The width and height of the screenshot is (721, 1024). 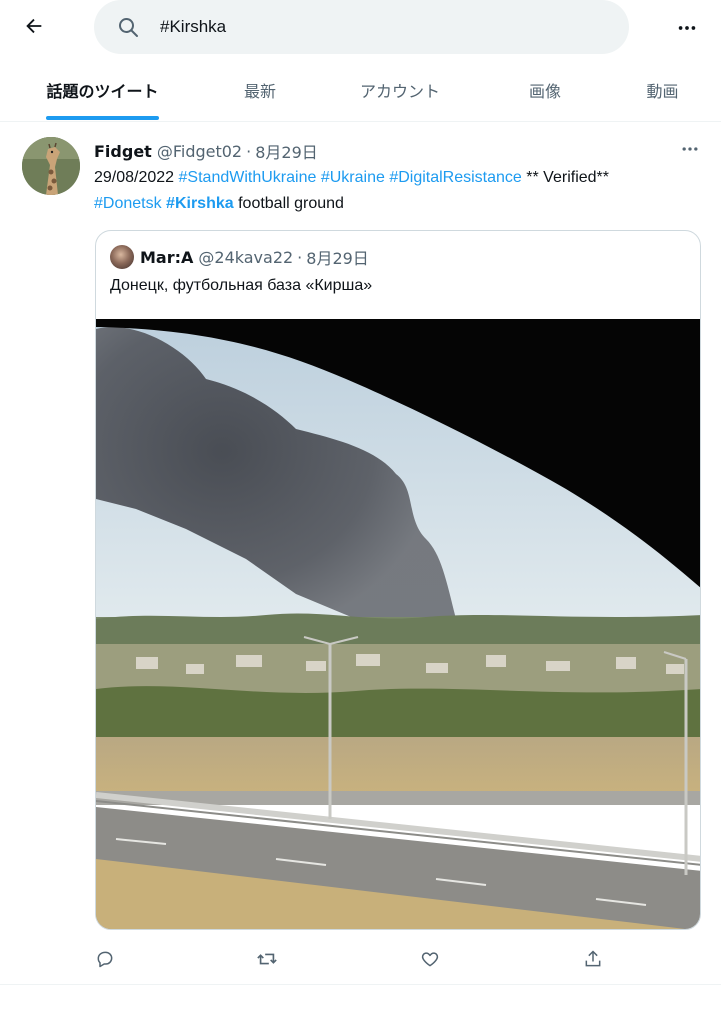 I want to click on like-button, so click(x=430, y=959).